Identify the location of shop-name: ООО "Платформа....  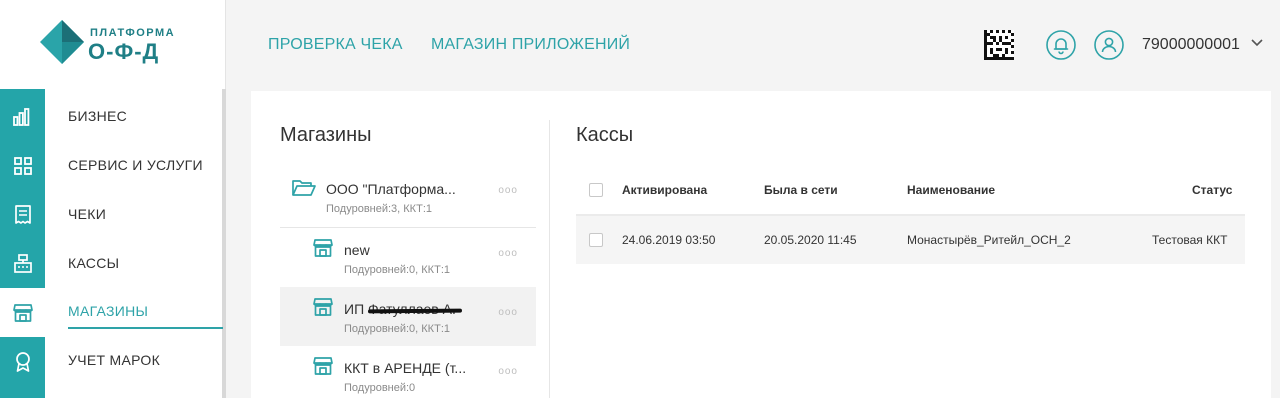
(391, 189).